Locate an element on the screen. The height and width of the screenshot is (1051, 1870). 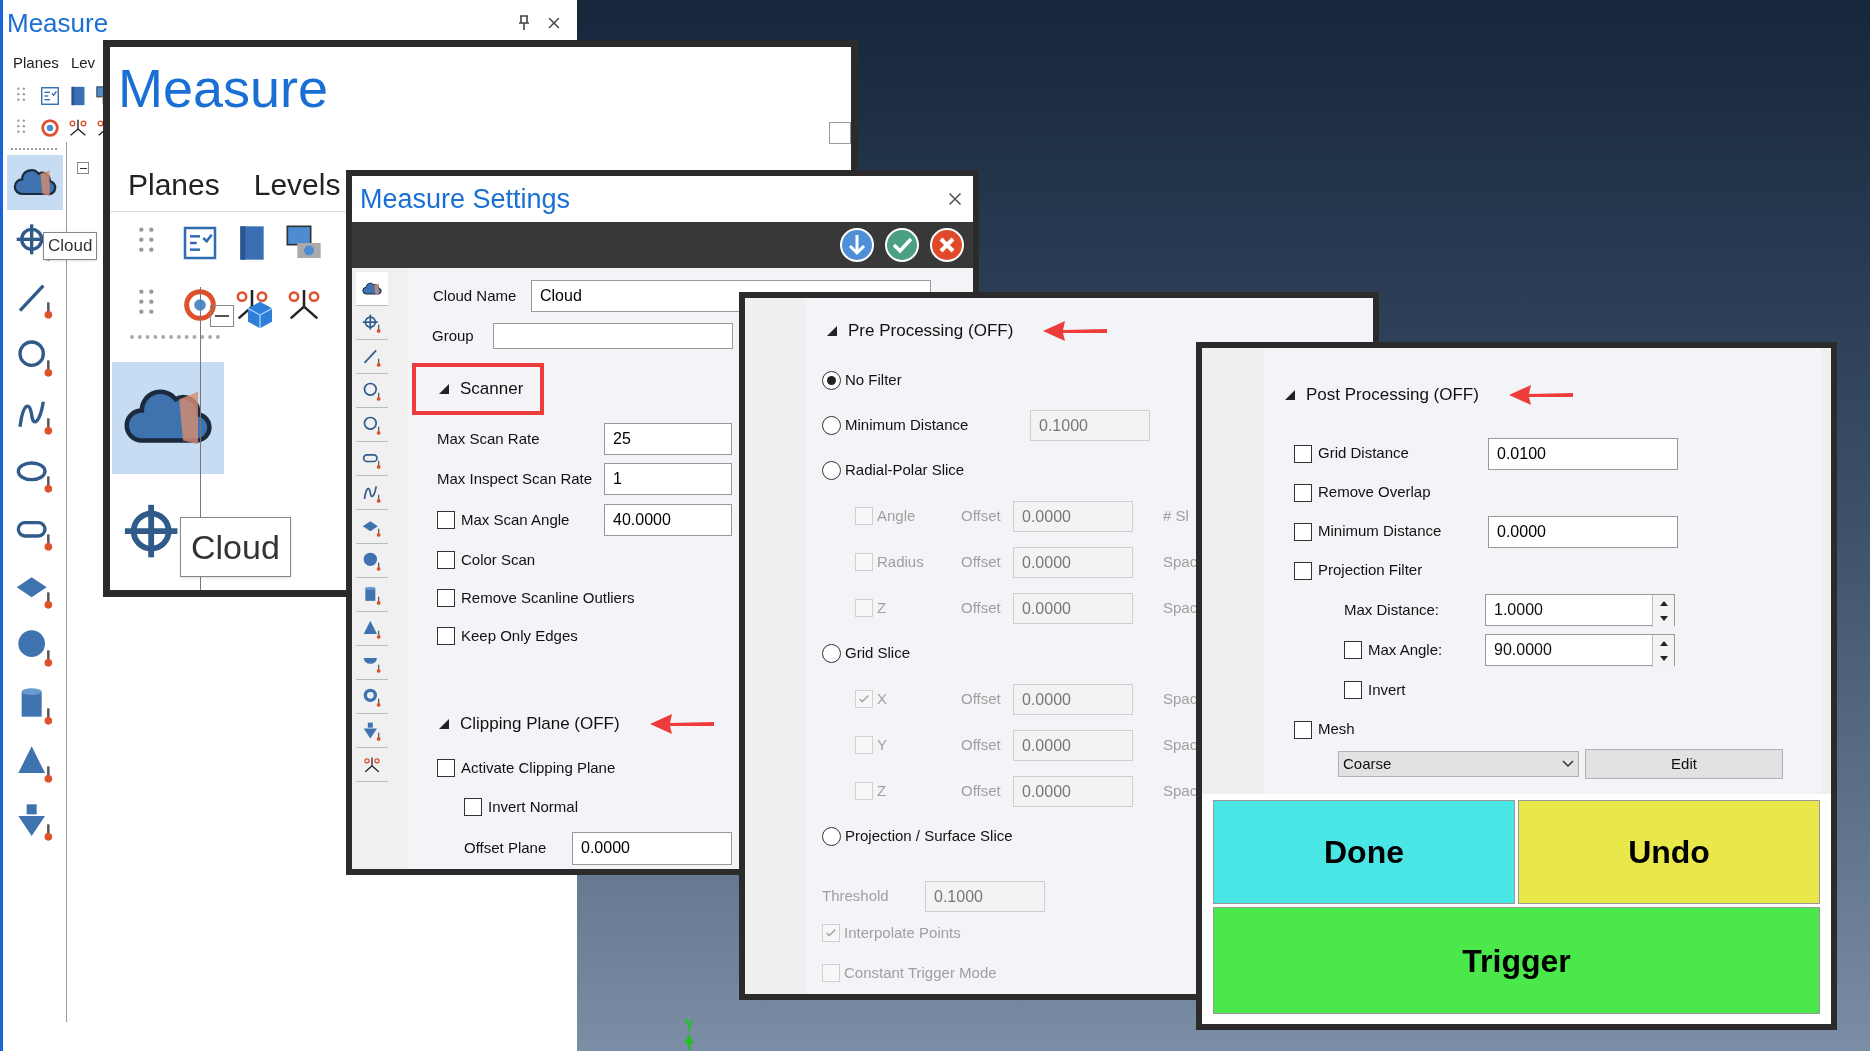
window-title: Measure Settings is located at coordinates (465, 199).